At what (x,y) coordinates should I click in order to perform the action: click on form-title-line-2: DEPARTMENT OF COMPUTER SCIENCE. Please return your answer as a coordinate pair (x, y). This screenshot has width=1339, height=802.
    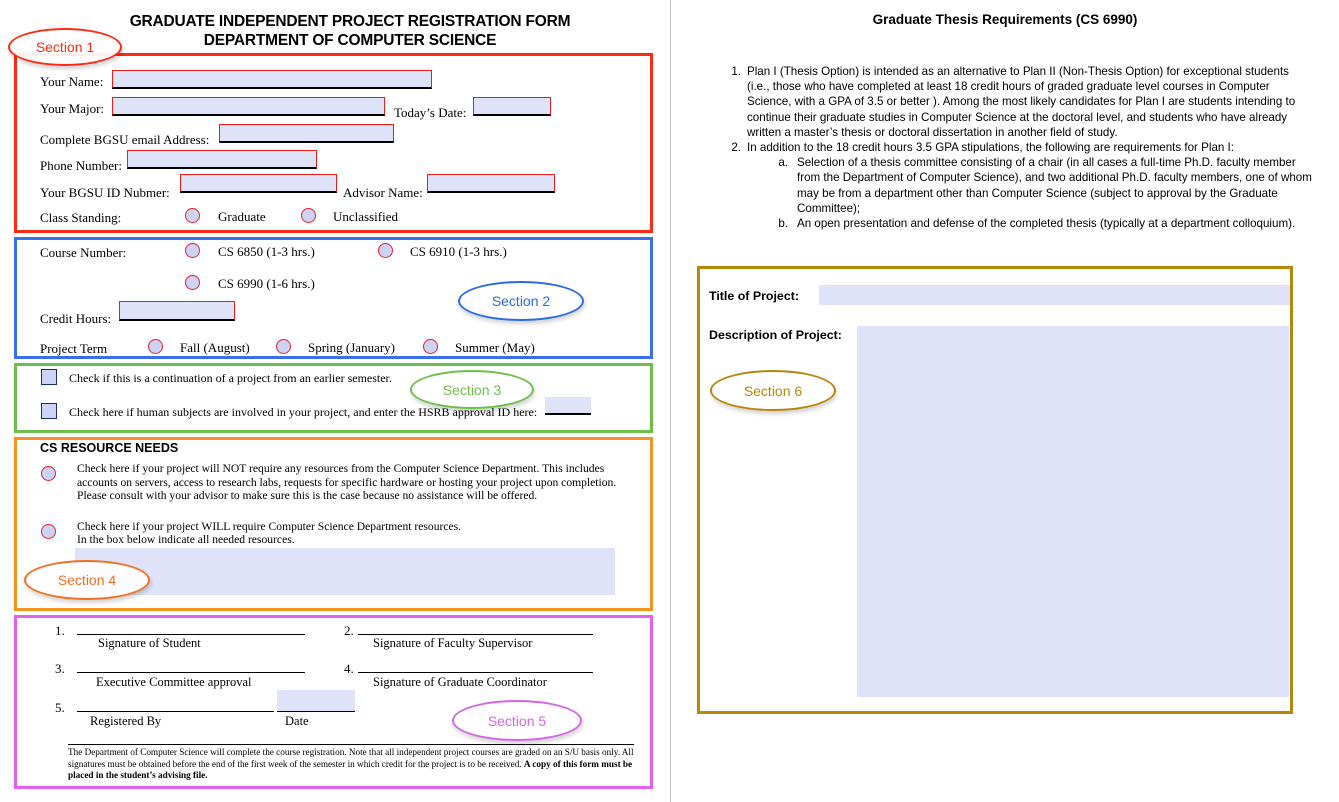
    Looking at the image, I should click on (350, 40).